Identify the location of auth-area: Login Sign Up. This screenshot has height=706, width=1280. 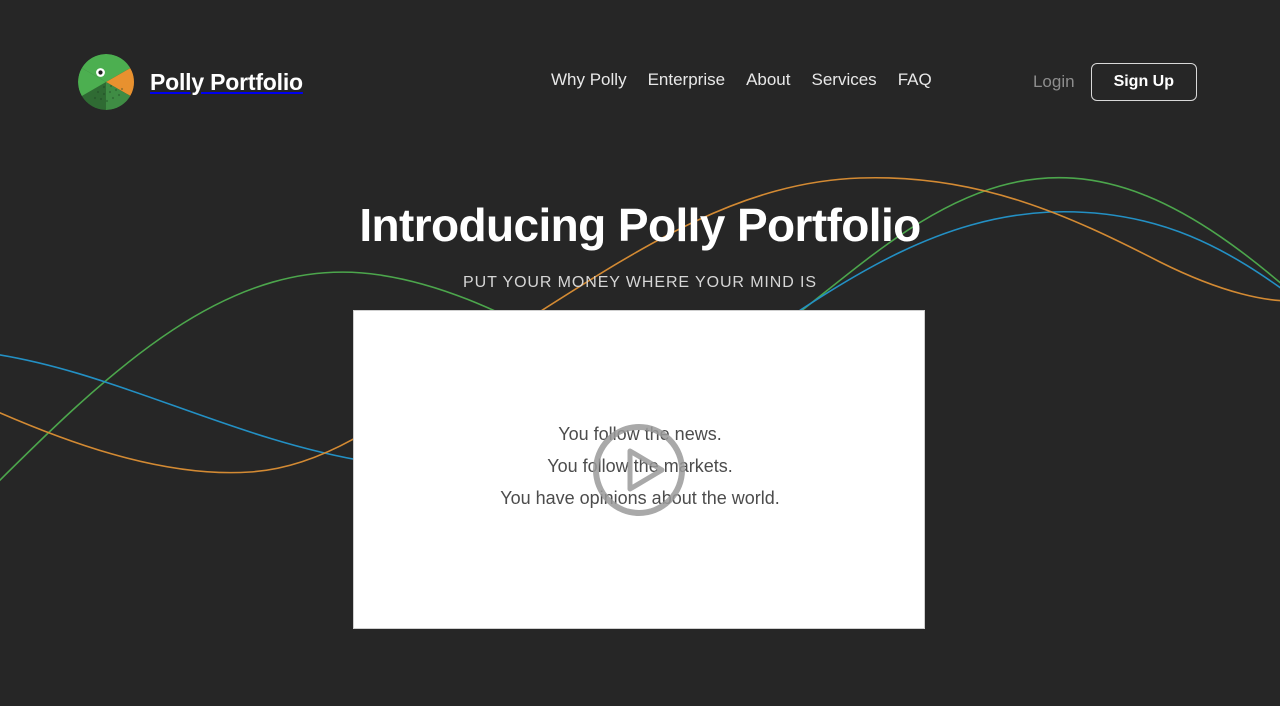
(1115, 82).